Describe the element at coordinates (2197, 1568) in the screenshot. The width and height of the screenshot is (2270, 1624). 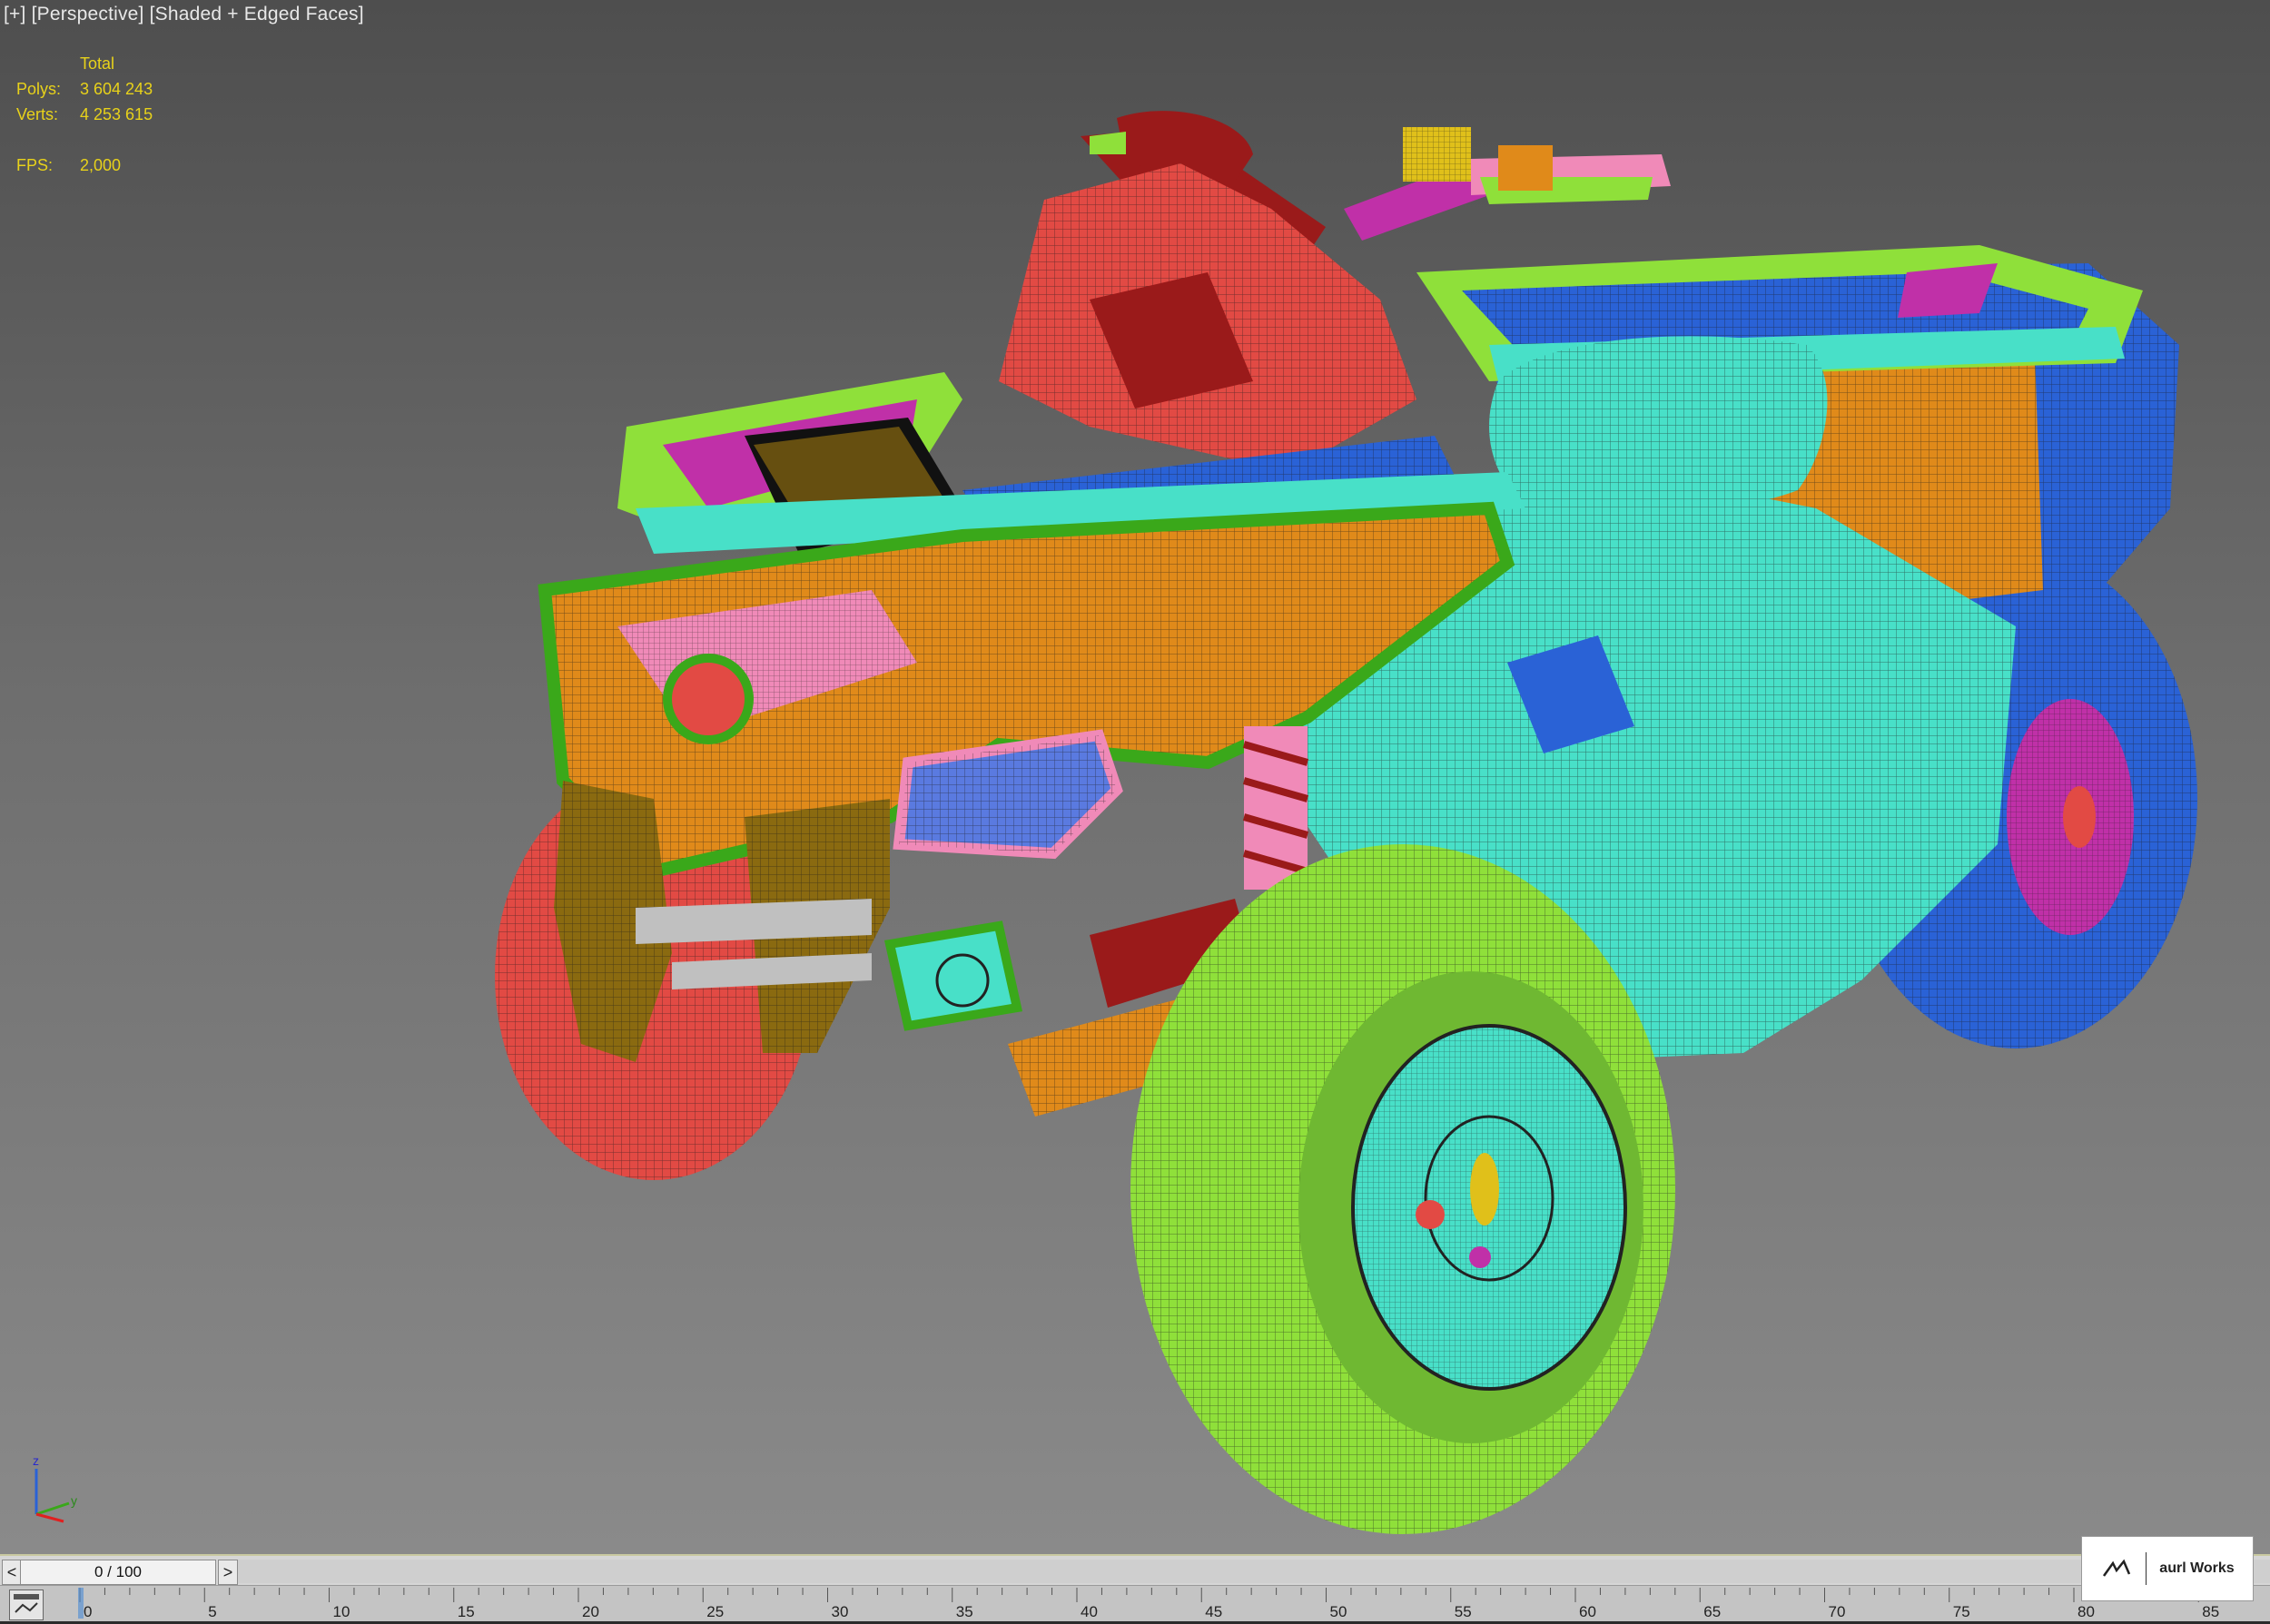
I see `watermark-text: aurl Works` at that location.